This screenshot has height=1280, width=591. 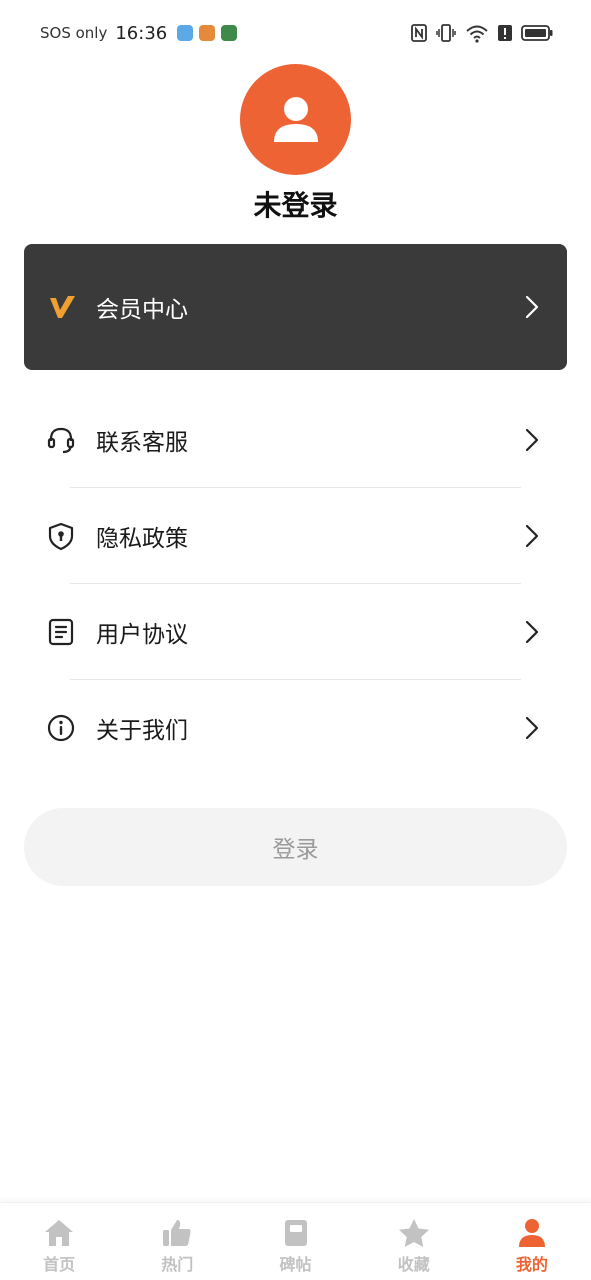 I want to click on vibrate-icon, so click(x=446, y=33).